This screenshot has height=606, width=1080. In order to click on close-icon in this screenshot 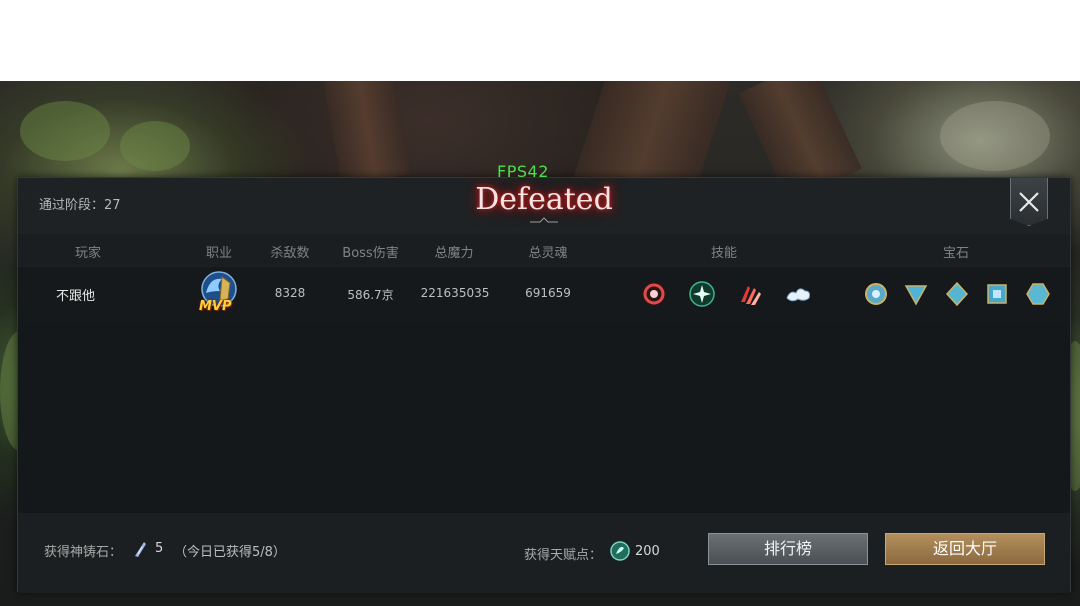, I will do `click(1029, 201)`.